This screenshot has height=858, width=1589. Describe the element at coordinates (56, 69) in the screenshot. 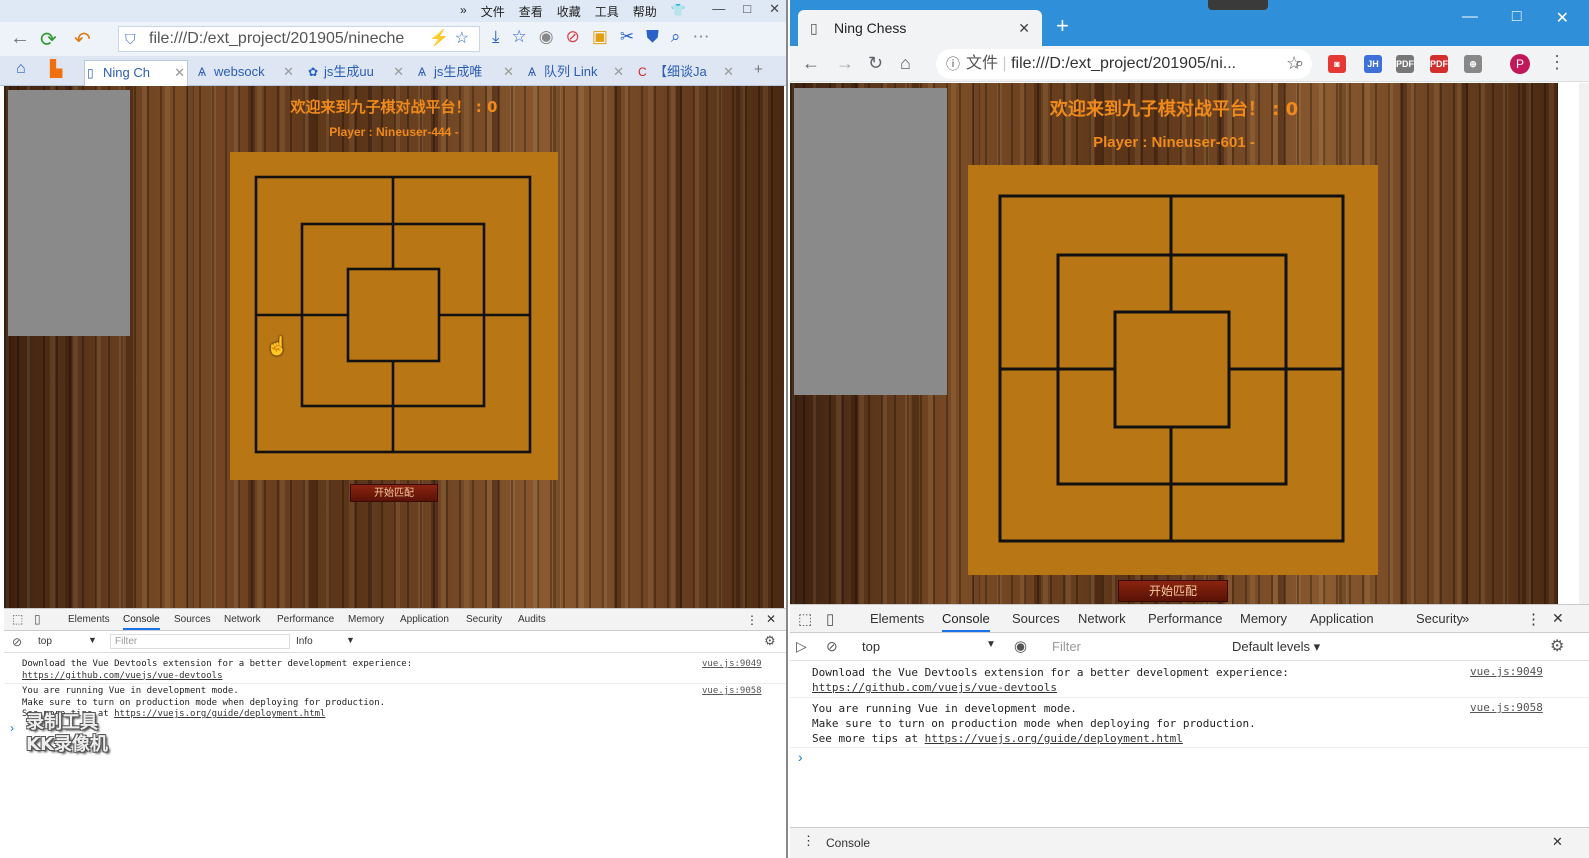

I see `bookmark-app-icon: ▙` at that location.